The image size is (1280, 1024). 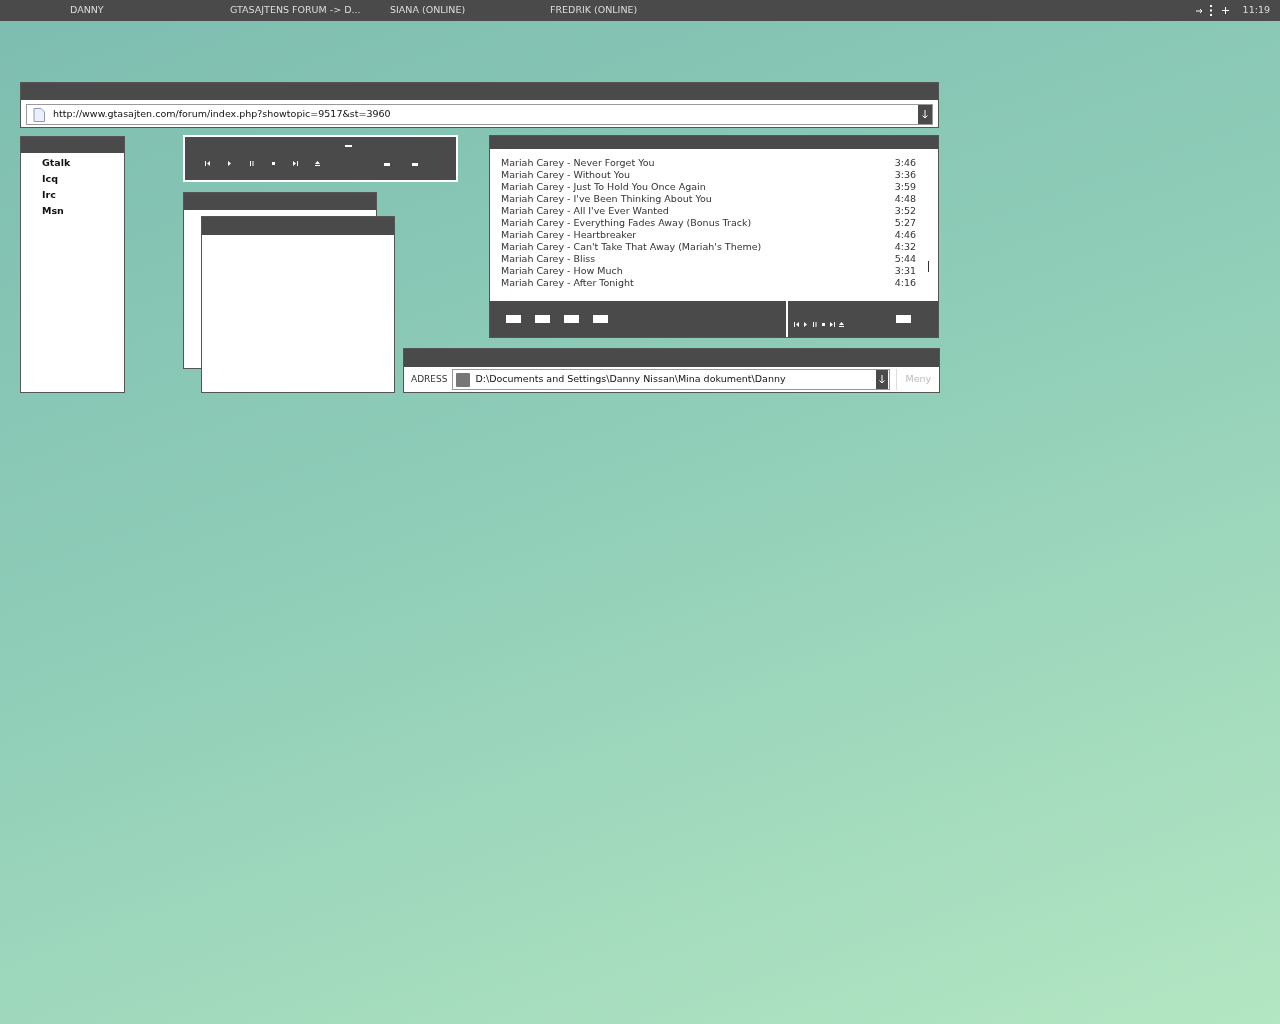 What do you see at coordinates (905, 259) in the screenshot?
I see `track-duration: 5:44` at bounding box center [905, 259].